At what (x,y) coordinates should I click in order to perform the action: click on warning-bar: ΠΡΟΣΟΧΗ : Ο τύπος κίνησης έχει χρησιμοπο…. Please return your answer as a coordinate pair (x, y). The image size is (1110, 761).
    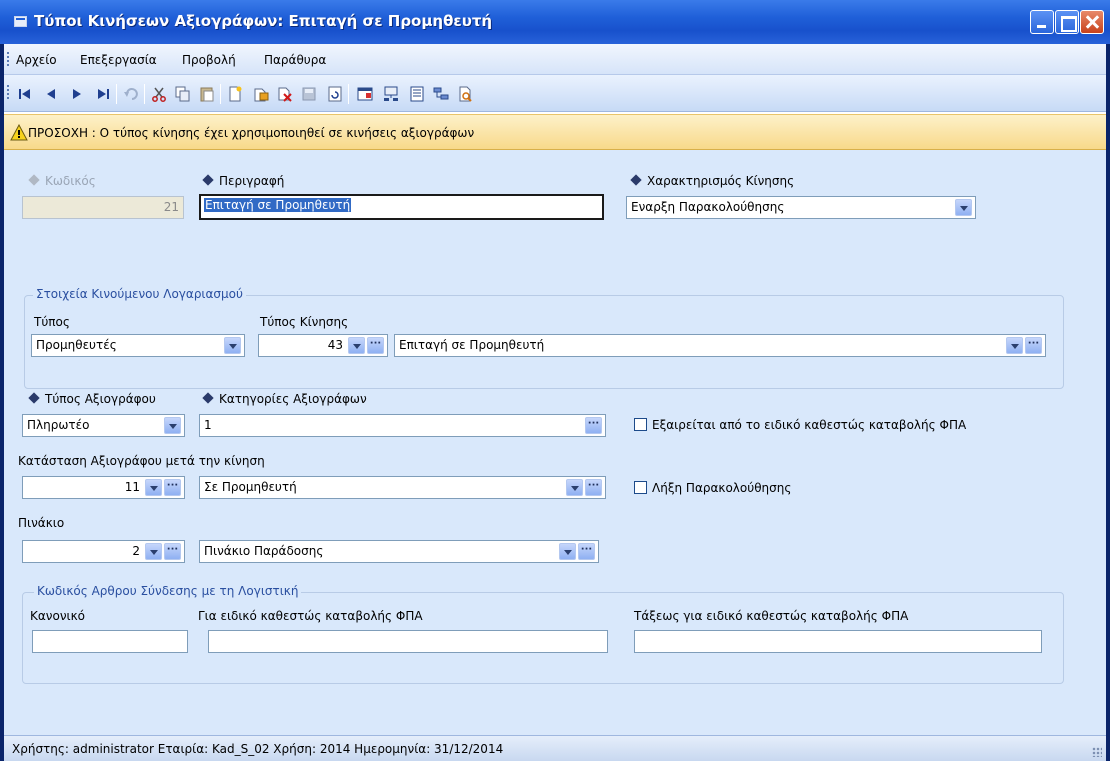
    Looking at the image, I should click on (555, 132).